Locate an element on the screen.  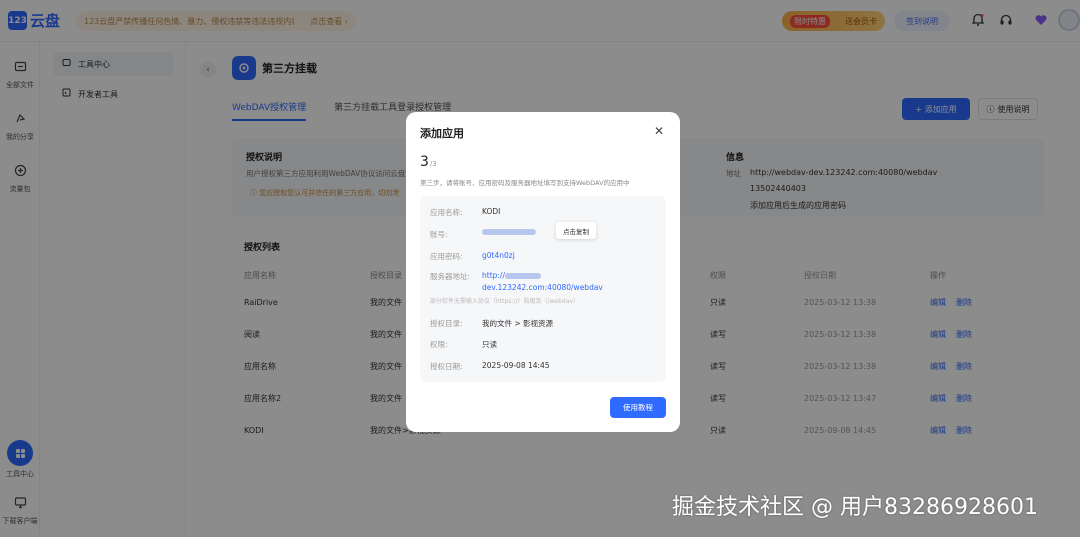
step-description: 第三步，请将账号、应用密码及服务器地址填写到支持WebDAV的应用中 is located at coordinates (525, 183).